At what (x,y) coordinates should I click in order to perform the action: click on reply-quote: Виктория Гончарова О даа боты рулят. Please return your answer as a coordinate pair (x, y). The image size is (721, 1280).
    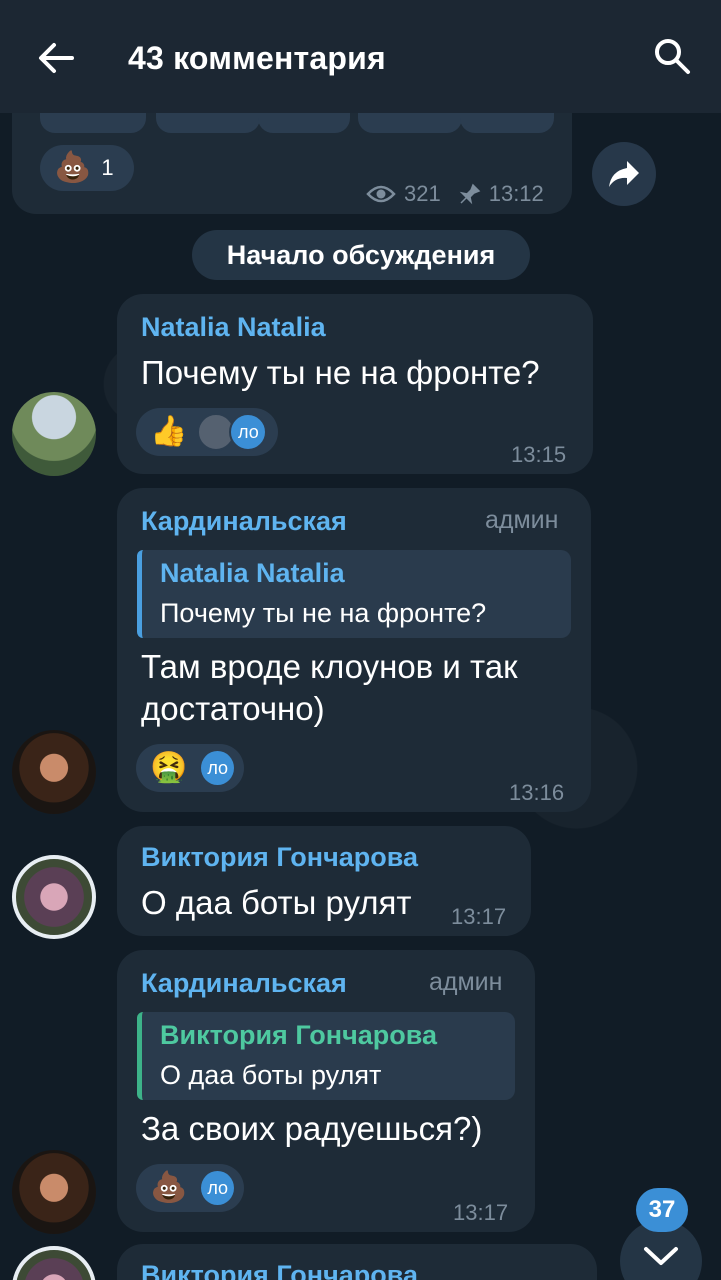
    Looking at the image, I should click on (326, 1056).